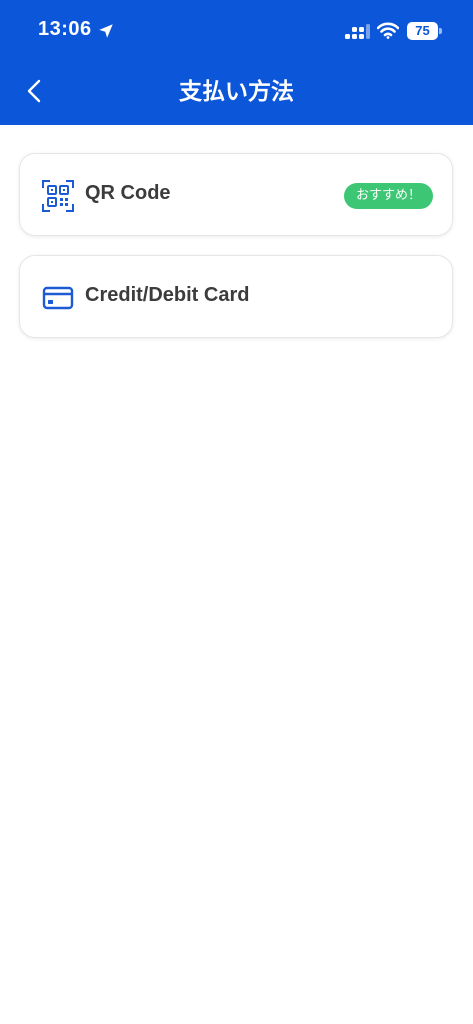  What do you see at coordinates (128, 193) in the screenshot?
I see `payment-method-label: QR Code` at bounding box center [128, 193].